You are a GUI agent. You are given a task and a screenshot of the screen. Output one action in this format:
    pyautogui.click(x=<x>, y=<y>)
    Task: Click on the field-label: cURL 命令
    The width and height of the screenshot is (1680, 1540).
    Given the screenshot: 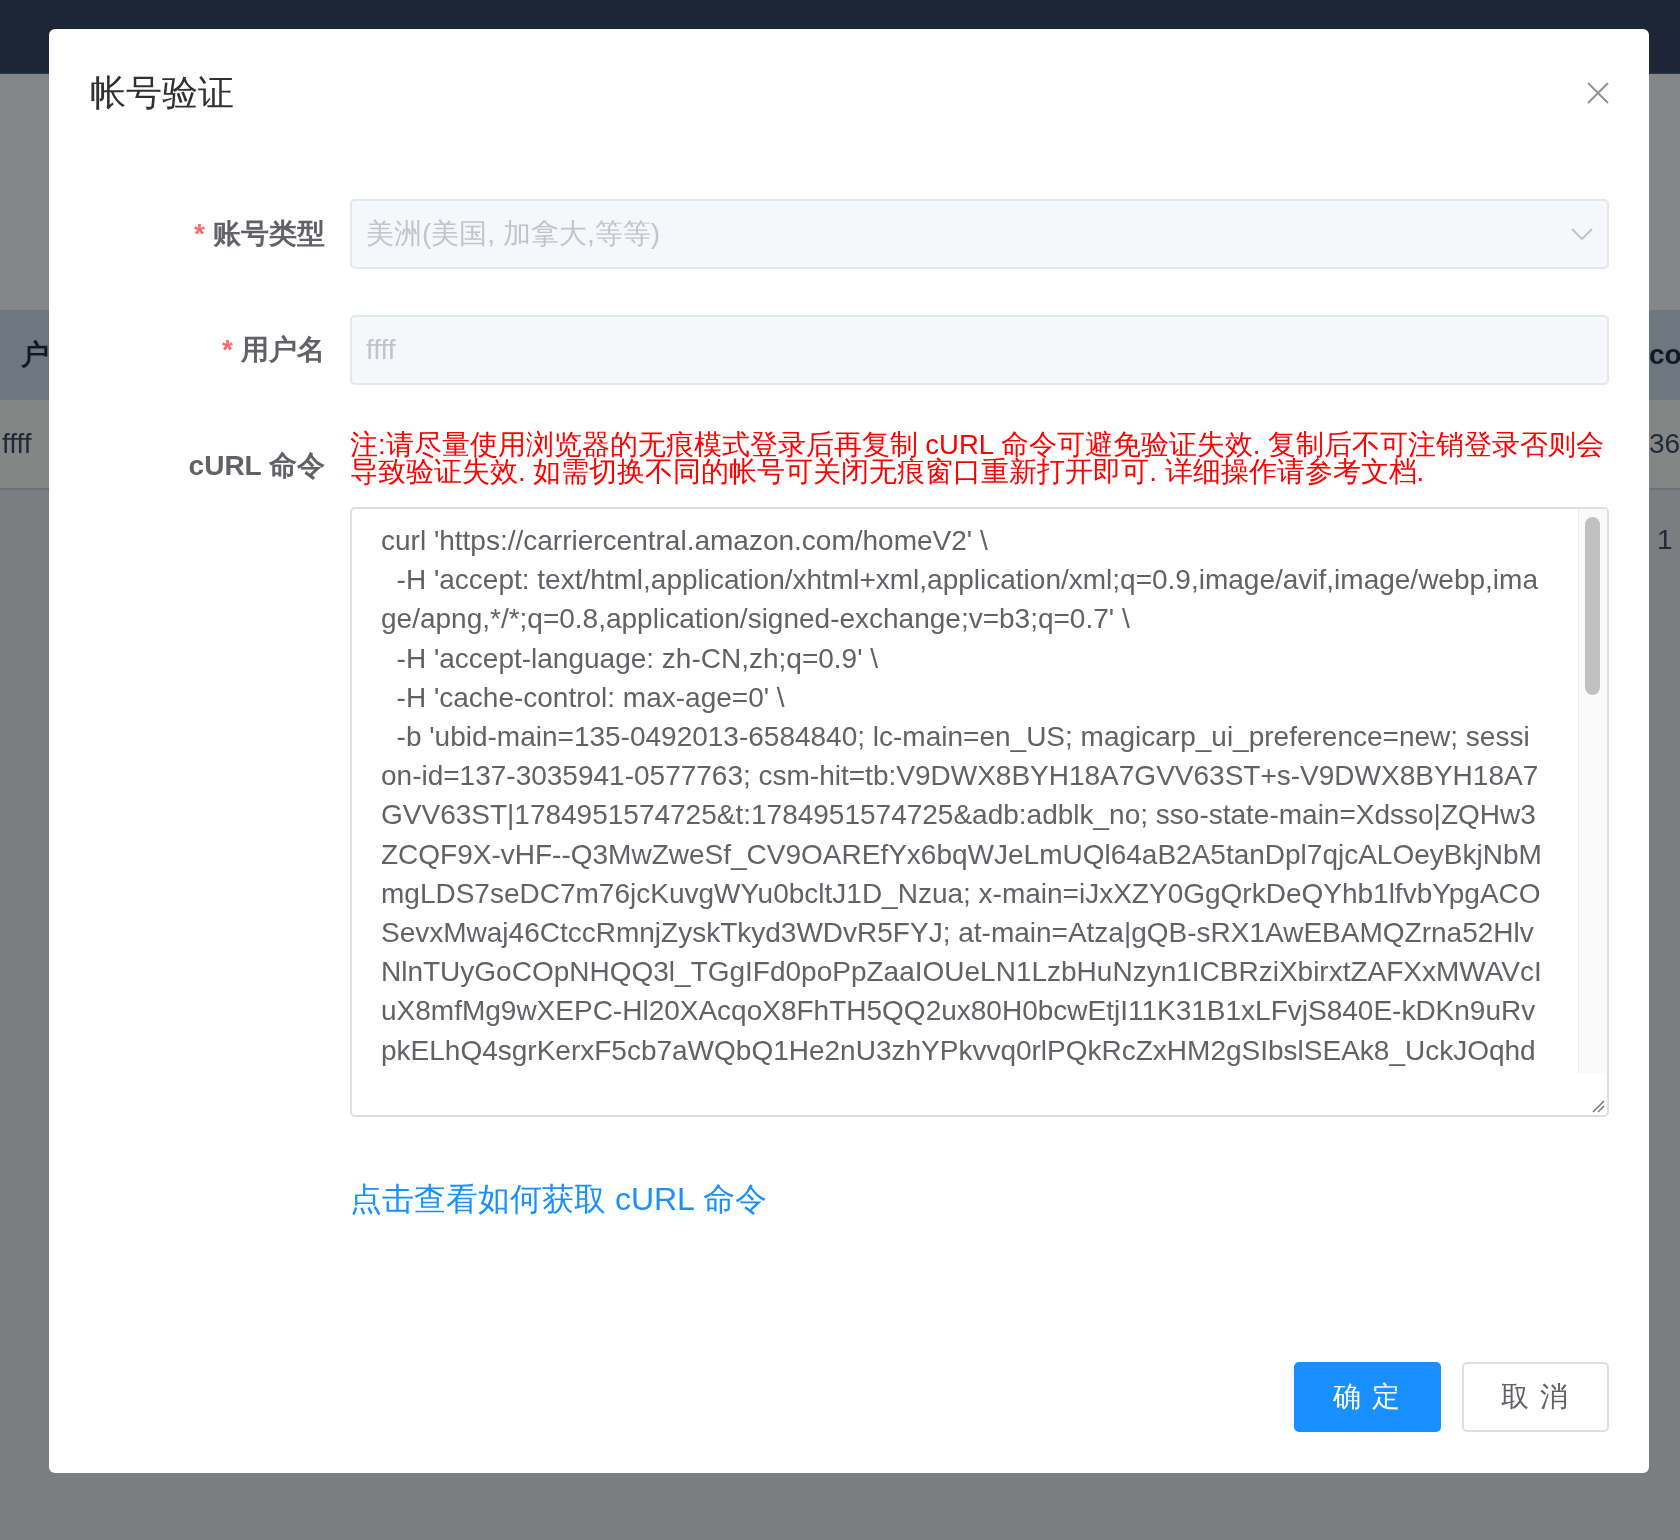 What is the action you would take?
    pyautogui.click(x=256, y=465)
    